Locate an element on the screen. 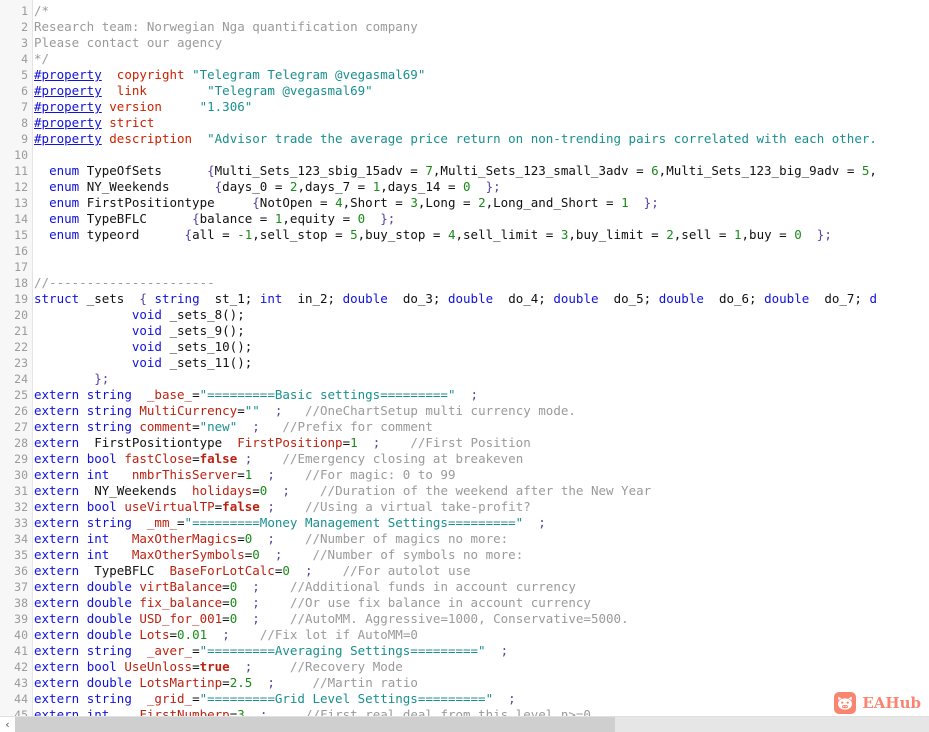  code-token-plain: st_1; is located at coordinates (229, 298).